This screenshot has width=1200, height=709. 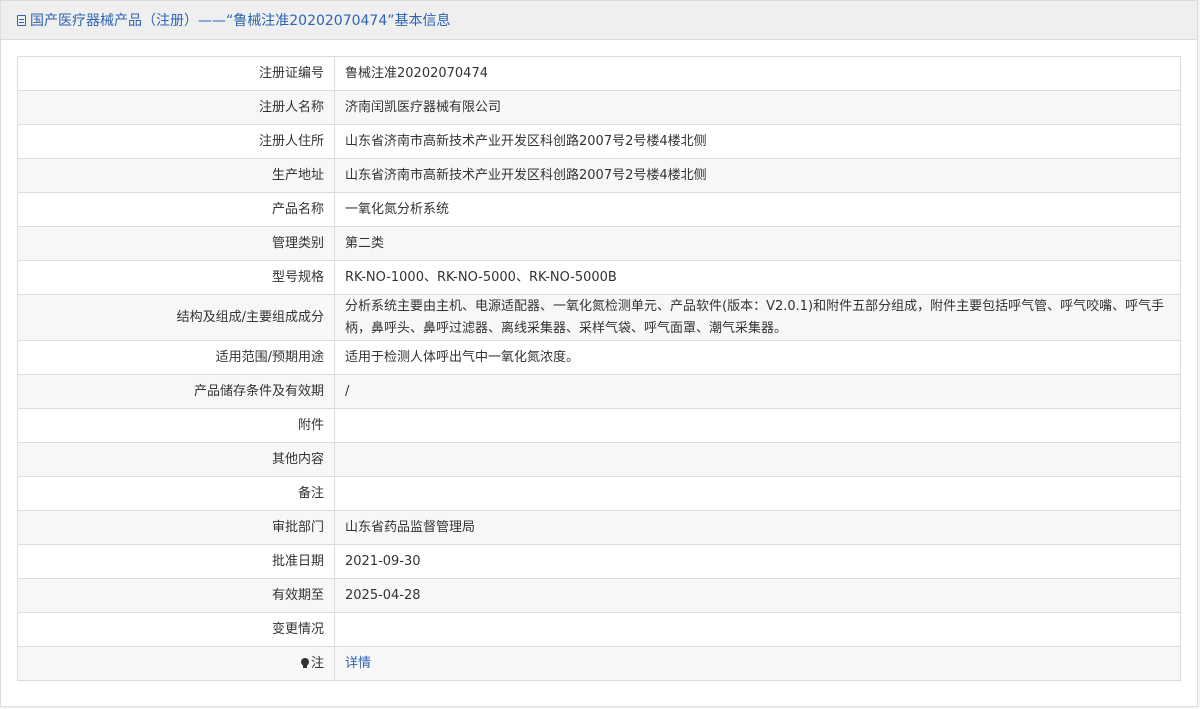 I want to click on row-label: 适用范围/预期用途, so click(x=176, y=357).